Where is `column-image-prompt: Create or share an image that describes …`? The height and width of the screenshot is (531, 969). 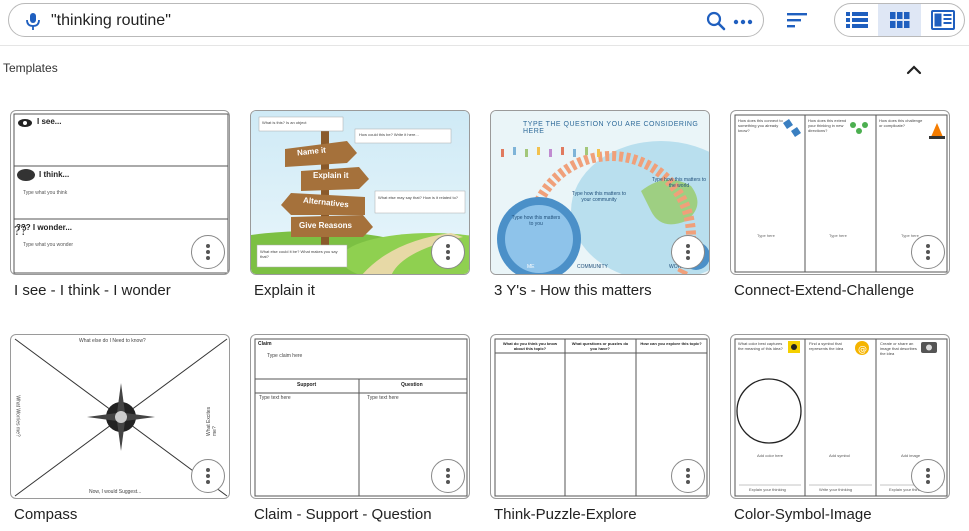
column-image-prompt: Create or share an image that describes … is located at coordinates (898, 348).